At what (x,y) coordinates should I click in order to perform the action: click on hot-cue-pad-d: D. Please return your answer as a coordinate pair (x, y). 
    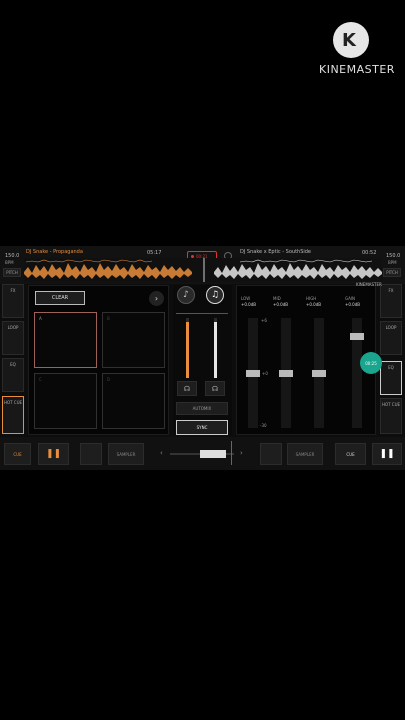
    Looking at the image, I should click on (133, 401).